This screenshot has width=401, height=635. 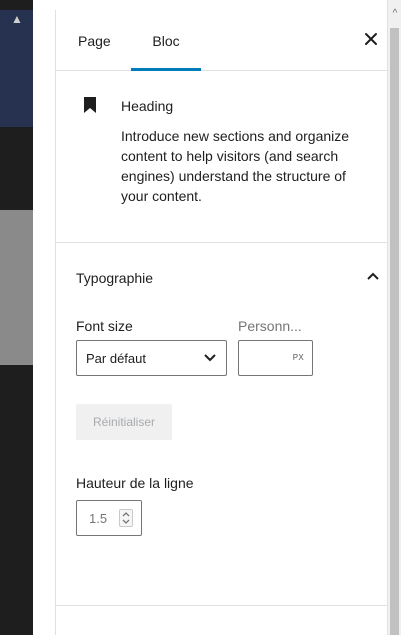 What do you see at coordinates (16, 287) in the screenshot?
I see `canvas-gray-edge` at bounding box center [16, 287].